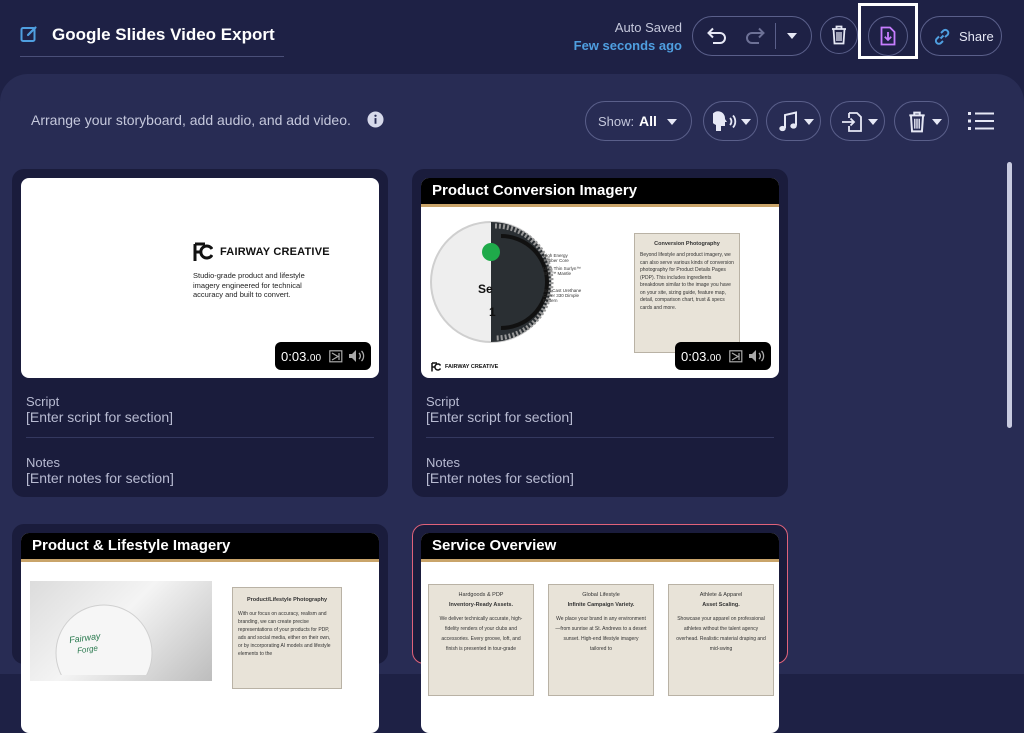 This screenshot has height=733, width=1024. I want to click on scrollbar, so click(1009, 295).